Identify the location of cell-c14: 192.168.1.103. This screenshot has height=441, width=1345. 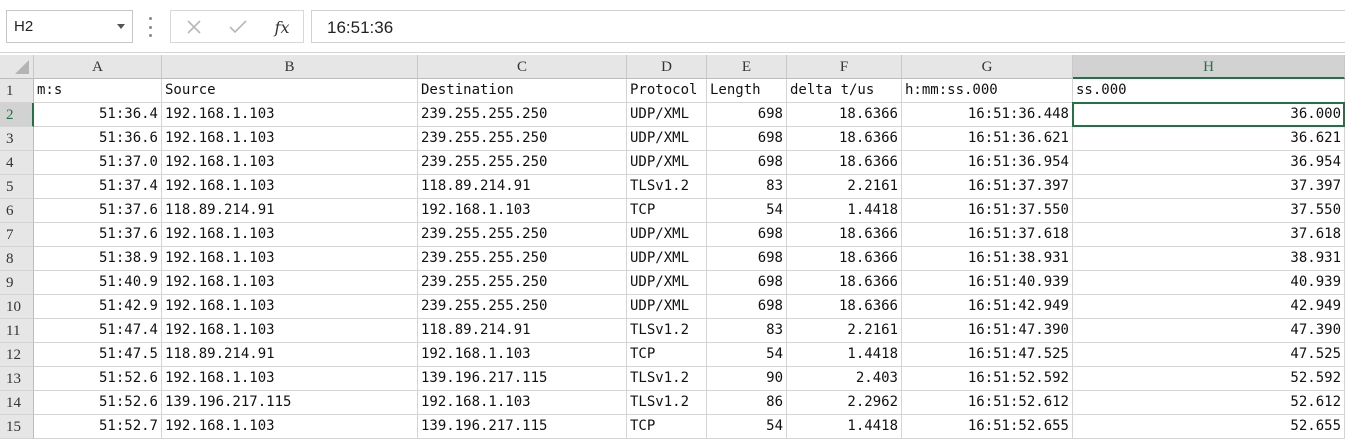
(522, 403).